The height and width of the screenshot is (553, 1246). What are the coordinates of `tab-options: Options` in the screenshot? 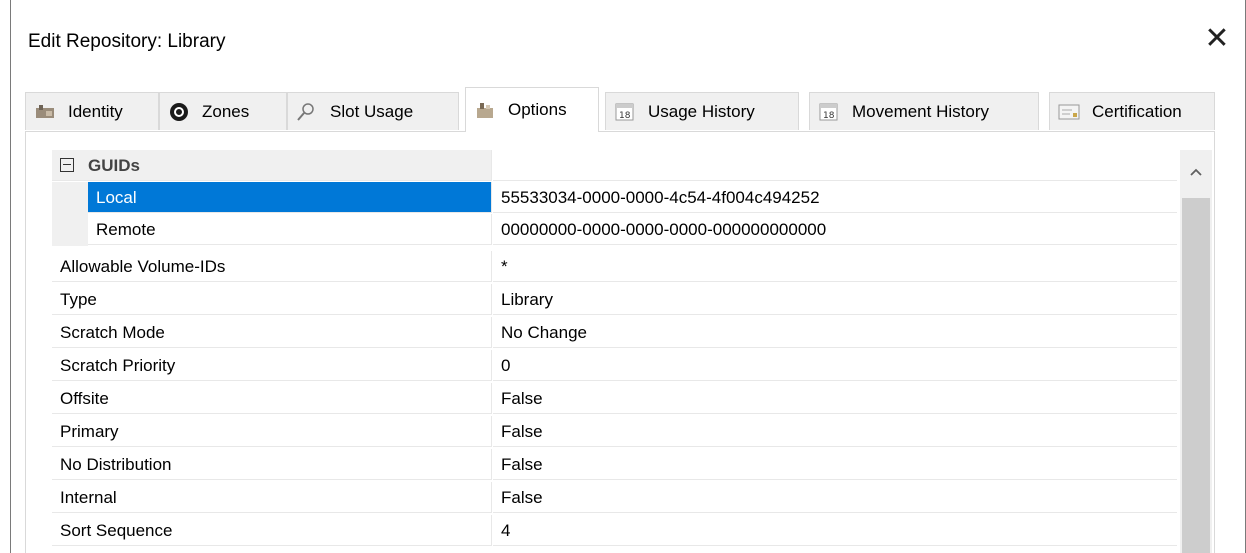 It's located at (532, 109).